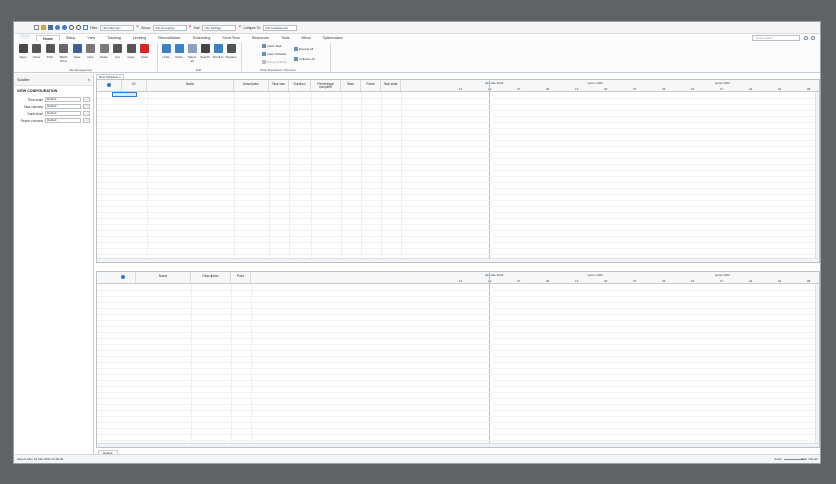  Describe the element at coordinates (813, 38) in the screenshot. I see `info-icon` at that location.